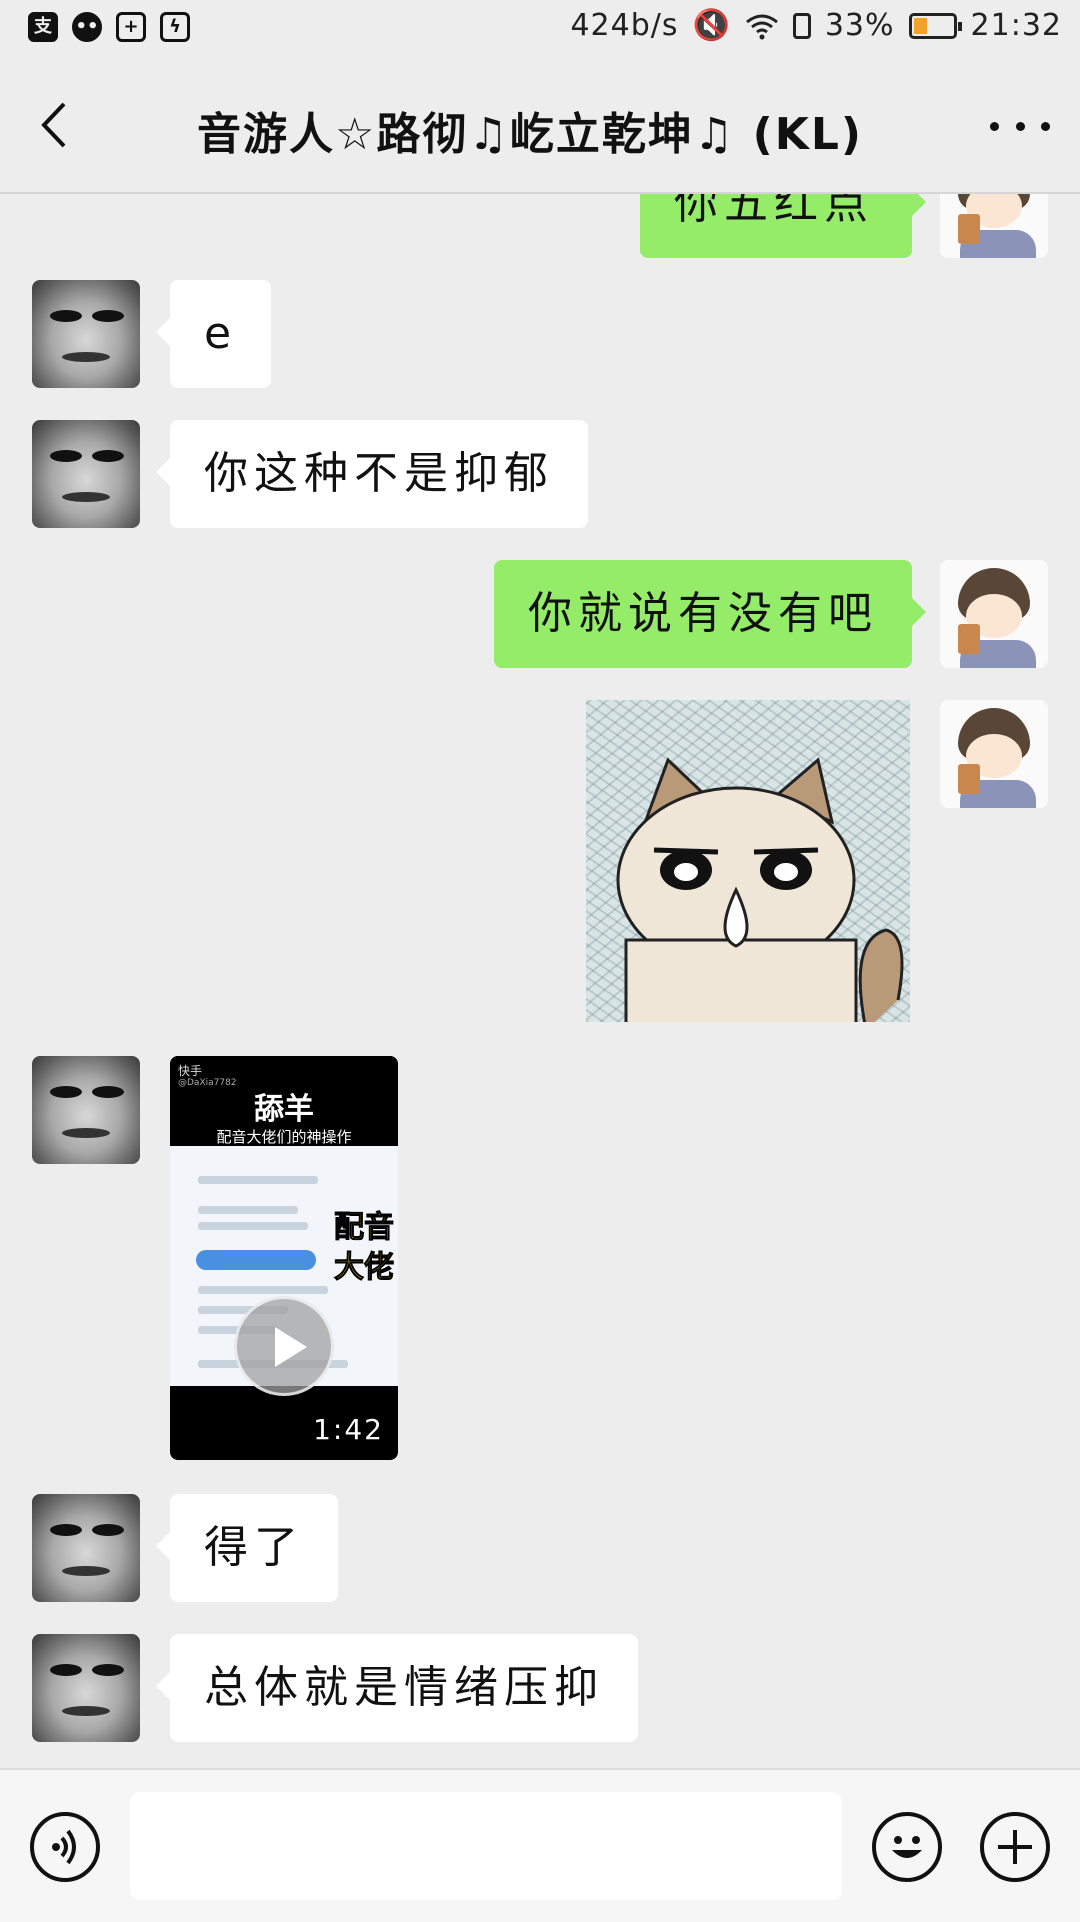  What do you see at coordinates (624, 25) in the screenshot?
I see `net-speed: 424b/s` at bounding box center [624, 25].